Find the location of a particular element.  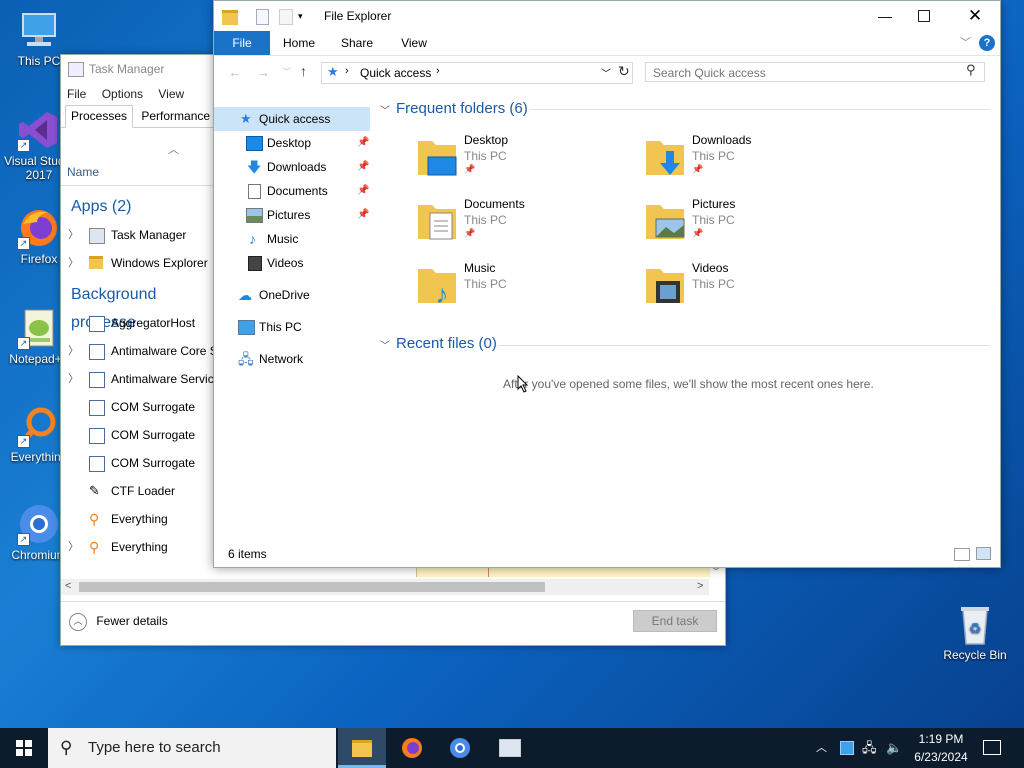

minimize-button: — is located at coordinates (885, 16).